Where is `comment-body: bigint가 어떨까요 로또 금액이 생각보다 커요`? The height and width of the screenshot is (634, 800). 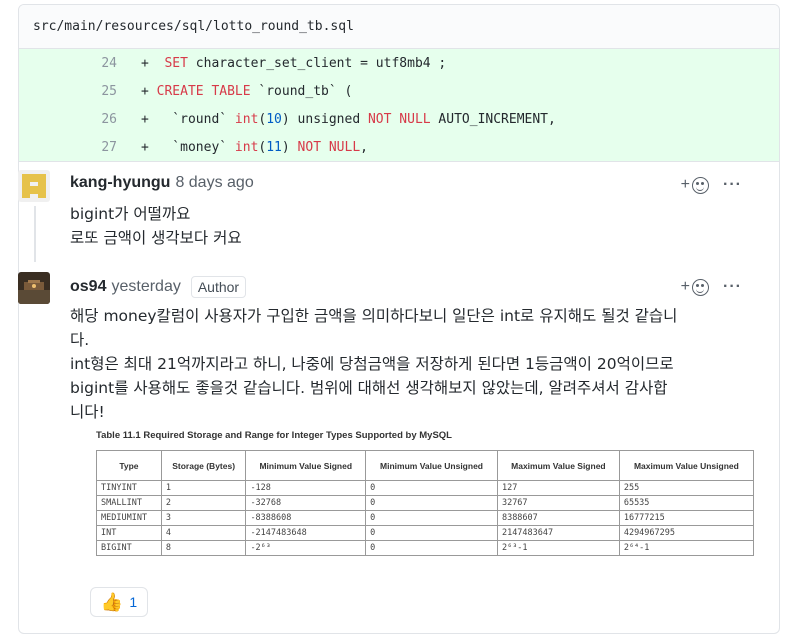
comment-body: bigint가 어떨까요 로또 금액이 생각보다 커요 is located at coordinates (406, 226).